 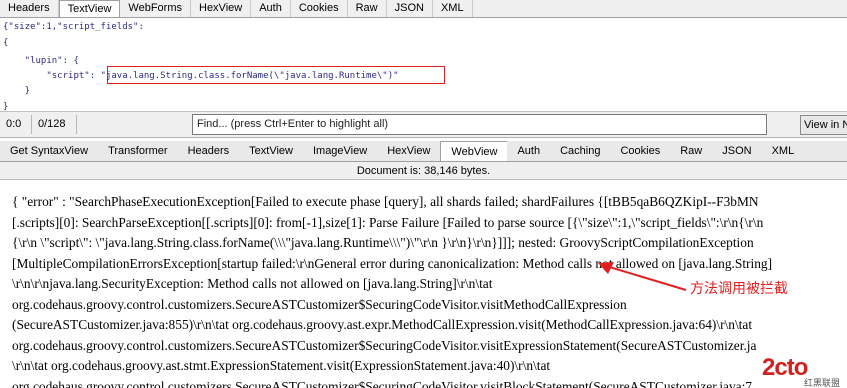 What do you see at coordinates (367, 8) in the screenshot?
I see `top-tab-raw: Raw` at bounding box center [367, 8].